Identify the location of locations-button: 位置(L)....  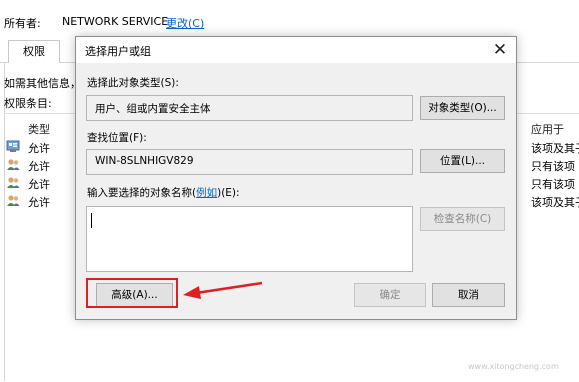
(462, 161).